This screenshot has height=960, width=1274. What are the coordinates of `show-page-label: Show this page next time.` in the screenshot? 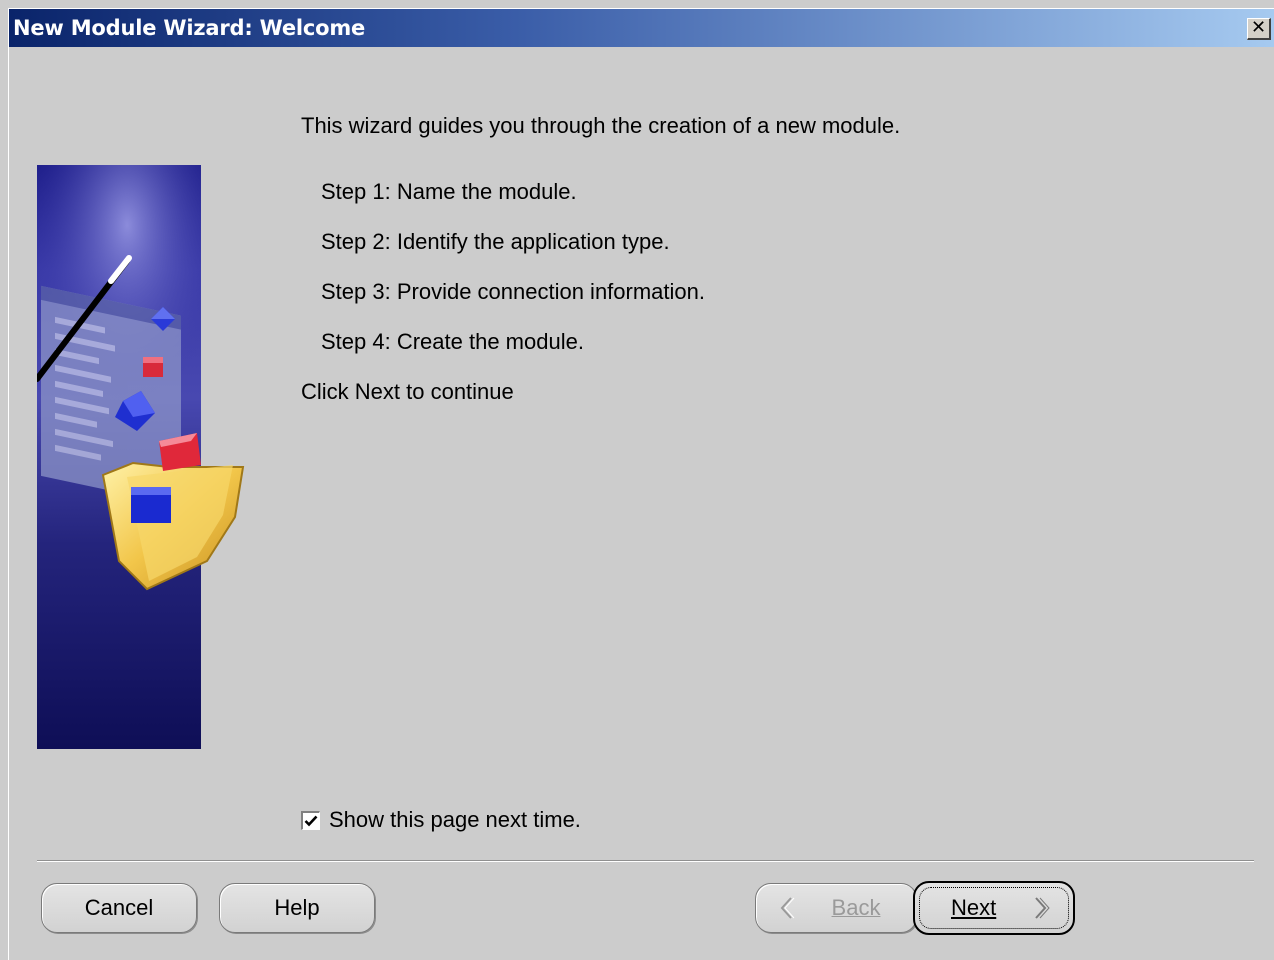 It's located at (455, 819).